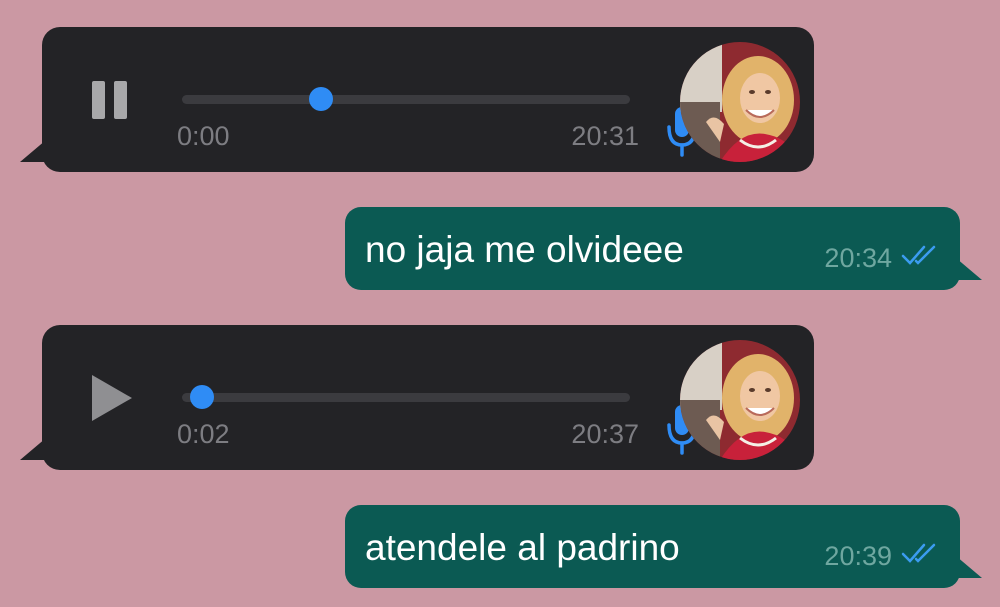 This screenshot has height=607, width=1000. Describe the element at coordinates (203, 434) in the screenshot. I see `elapsed-time: 0:02` at that location.